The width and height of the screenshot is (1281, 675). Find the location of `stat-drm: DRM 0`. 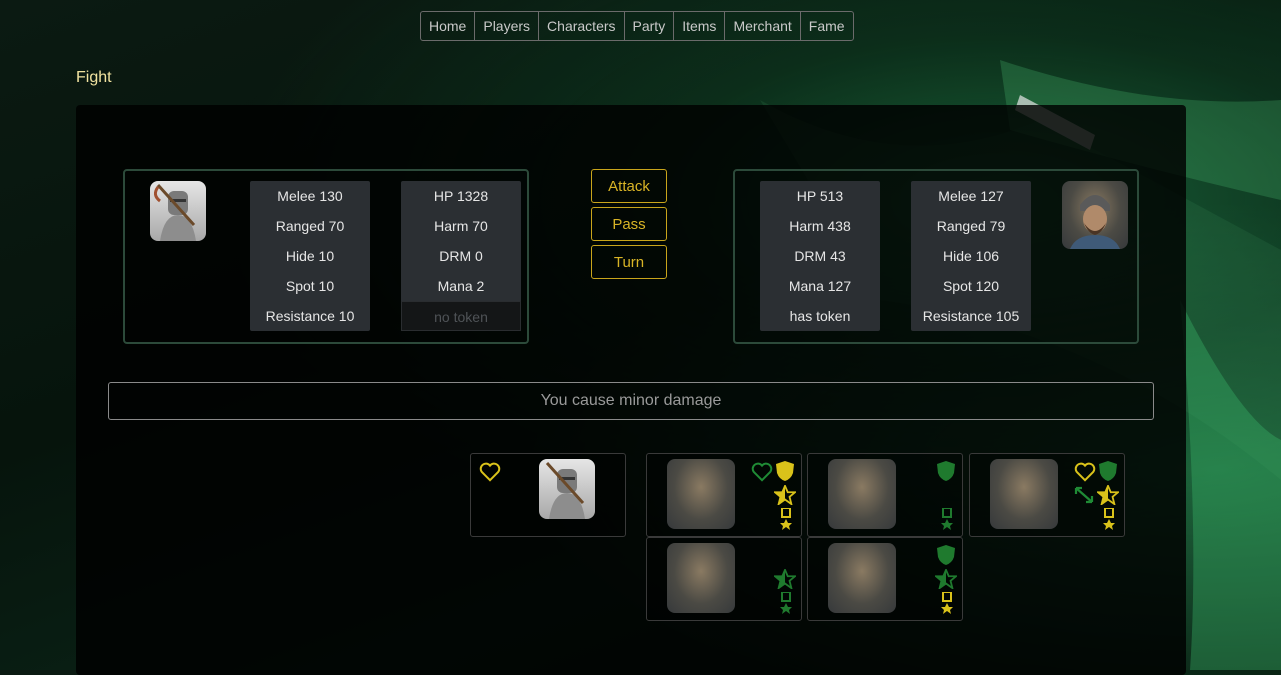

stat-drm: DRM 0 is located at coordinates (461, 256).